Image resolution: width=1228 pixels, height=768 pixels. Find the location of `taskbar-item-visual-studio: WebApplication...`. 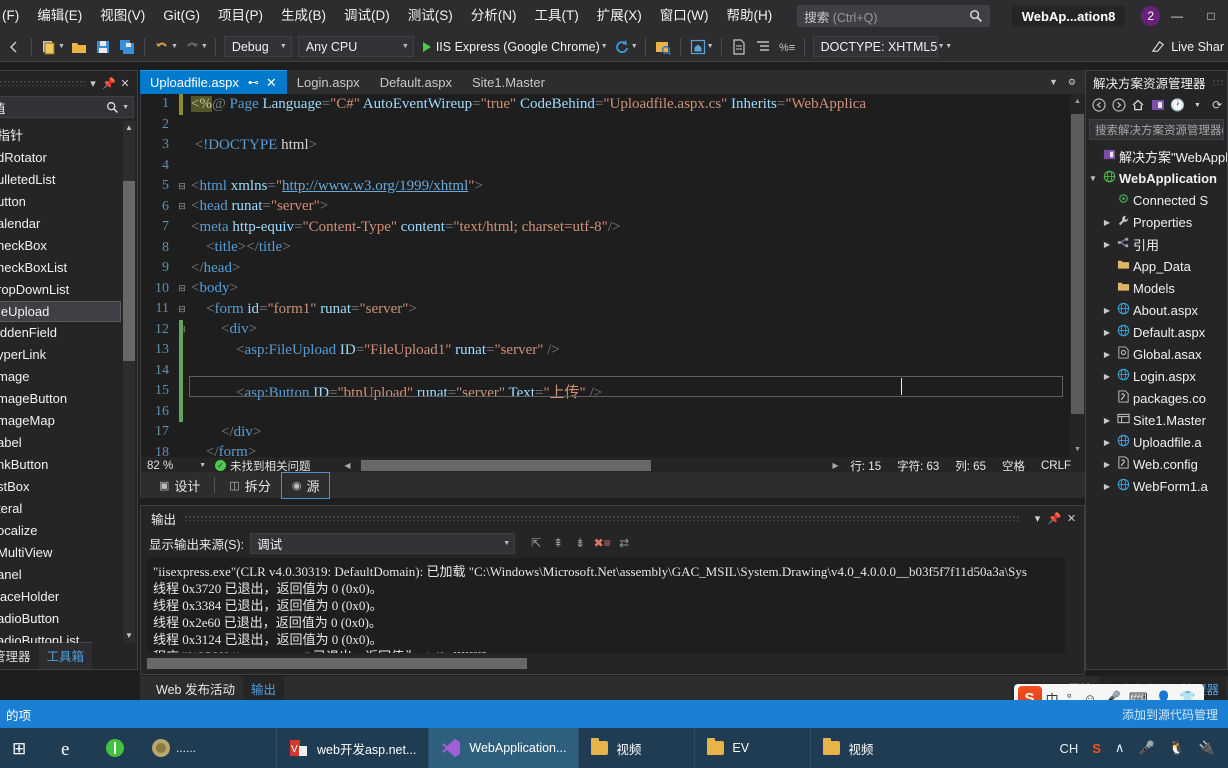

taskbar-item-visual-studio: WebApplication... is located at coordinates (503, 748).